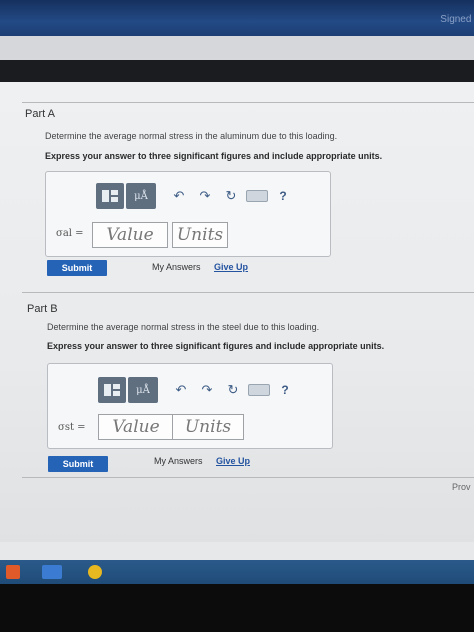 This screenshot has width=474, height=632. I want to click on part-a-my-answers-link: My Answers, so click(176, 267).